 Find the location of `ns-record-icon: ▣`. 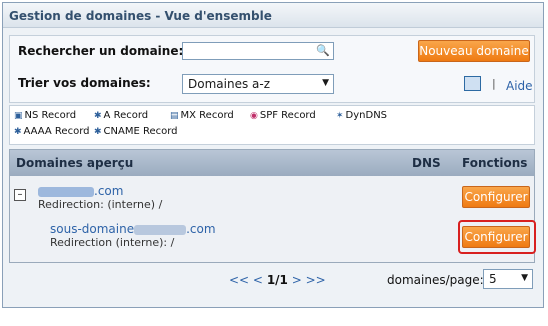

ns-record-icon: ▣ is located at coordinates (18, 116).